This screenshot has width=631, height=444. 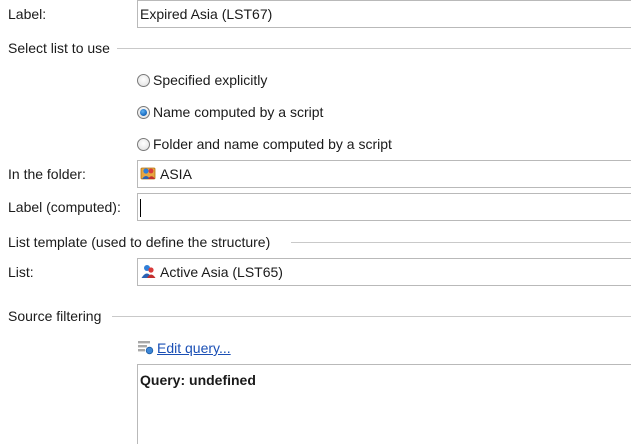 What do you see at coordinates (55, 316) in the screenshot?
I see `source-filtering-group-title: Source filtering` at bounding box center [55, 316].